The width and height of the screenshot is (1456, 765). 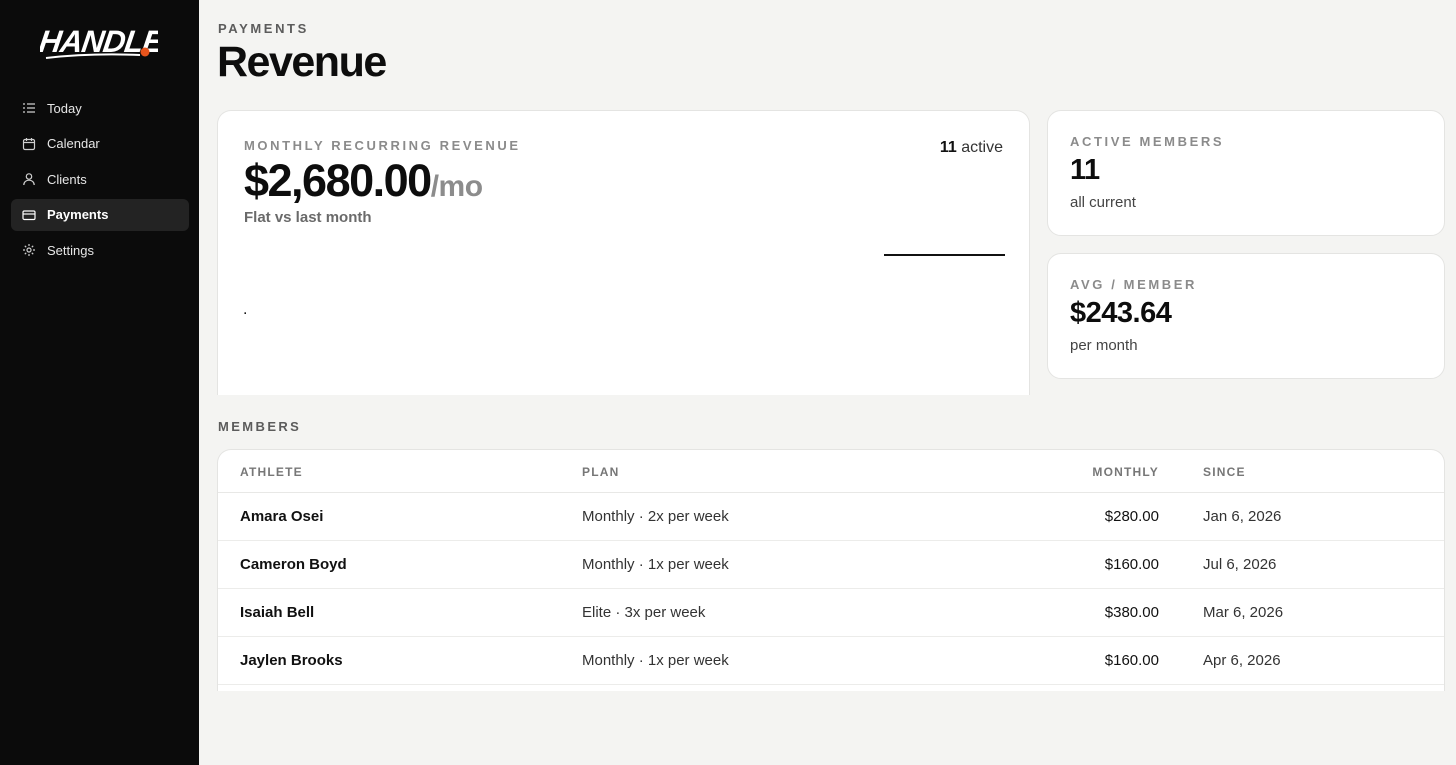 I want to click on mrr-trend: Flat vs last month, so click(x=308, y=217).